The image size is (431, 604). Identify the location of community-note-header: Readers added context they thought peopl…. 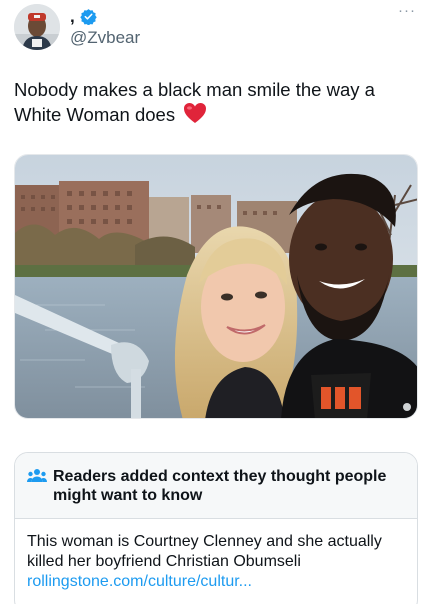
(216, 486).